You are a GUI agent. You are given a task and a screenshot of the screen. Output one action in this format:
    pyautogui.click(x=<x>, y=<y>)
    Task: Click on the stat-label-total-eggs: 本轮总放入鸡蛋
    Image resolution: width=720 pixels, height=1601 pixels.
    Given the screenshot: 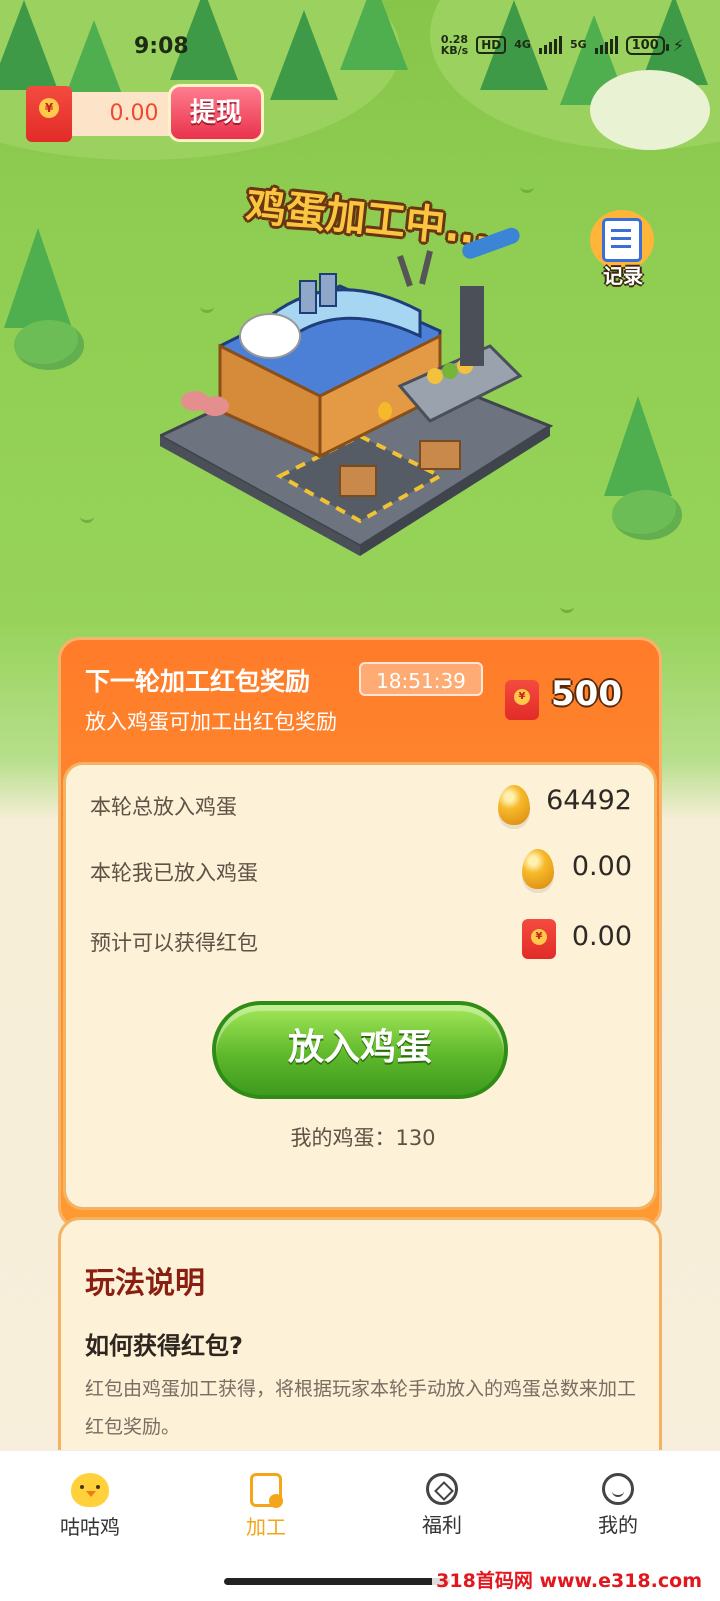 What is the action you would take?
    pyautogui.click(x=163, y=807)
    